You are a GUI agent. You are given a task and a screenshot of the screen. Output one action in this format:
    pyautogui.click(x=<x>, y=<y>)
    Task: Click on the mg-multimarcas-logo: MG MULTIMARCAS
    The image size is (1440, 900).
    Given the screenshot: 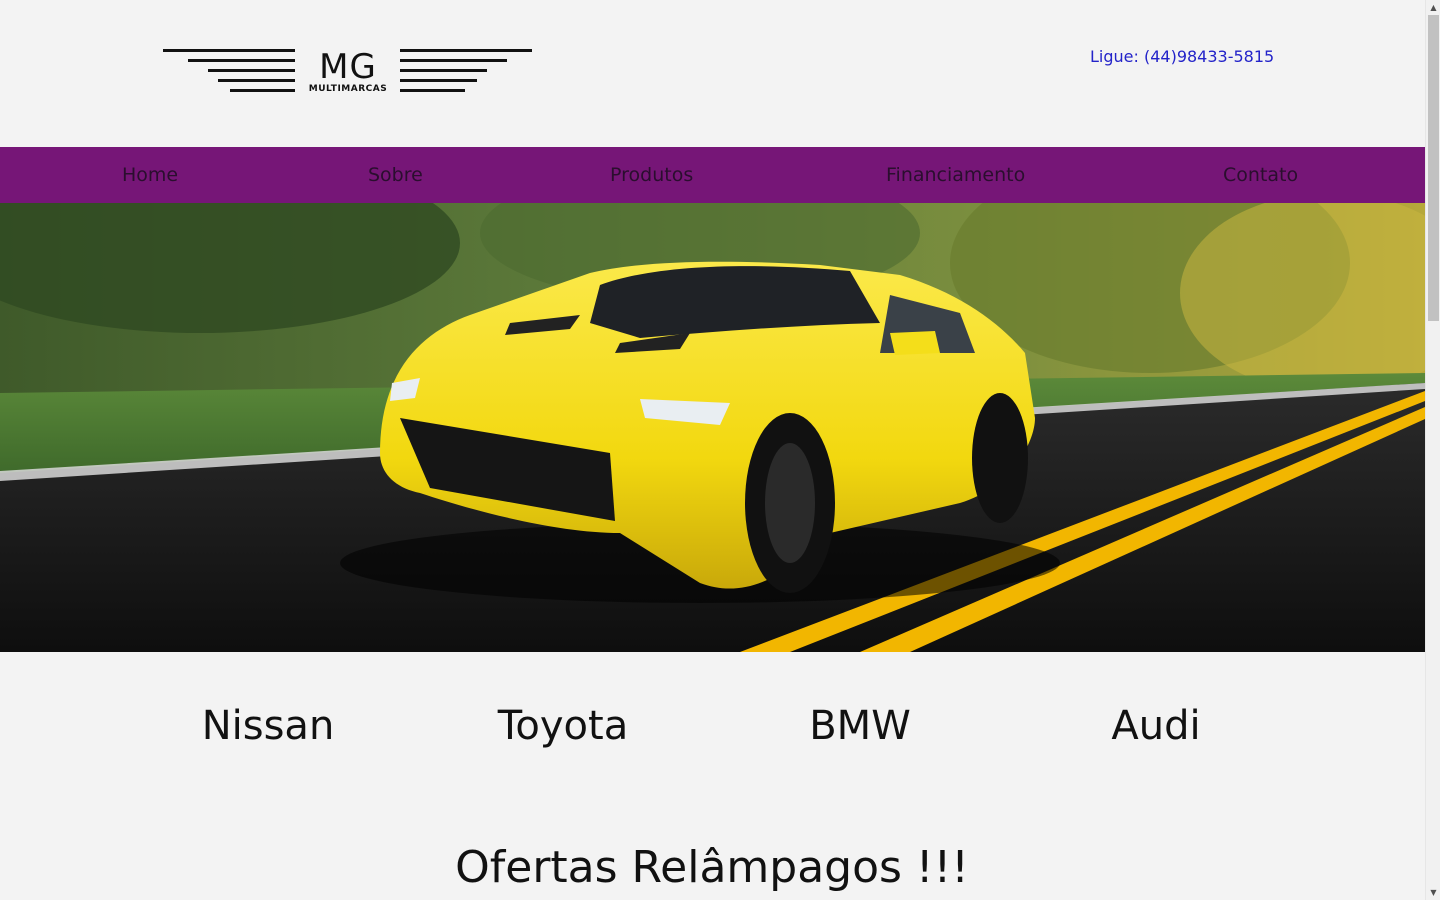 What is the action you would take?
    pyautogui.click(x=348, y=72)
    